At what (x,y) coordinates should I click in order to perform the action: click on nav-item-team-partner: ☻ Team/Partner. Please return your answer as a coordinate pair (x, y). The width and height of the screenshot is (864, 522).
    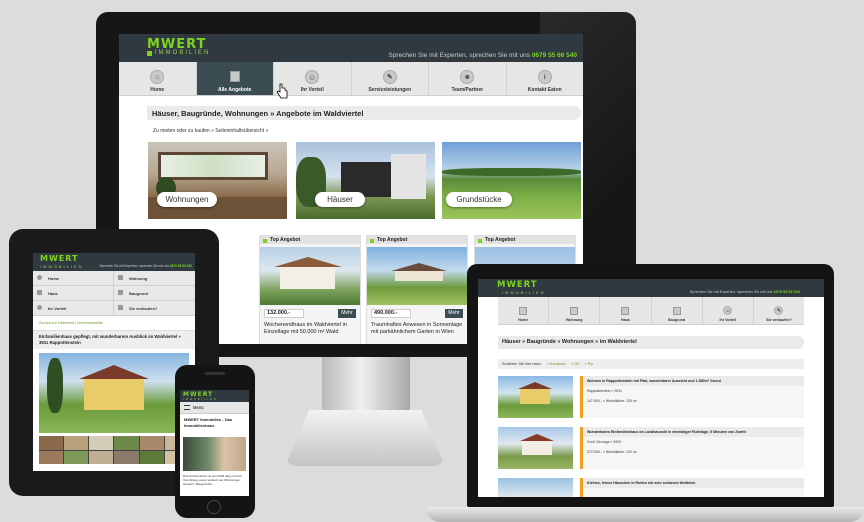
    Looking at the image, I should click on (468, 78).